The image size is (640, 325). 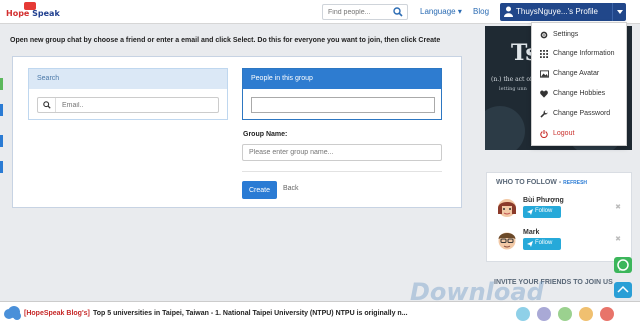 What do you see at coordinates (343, 105) in the screenshot?
I see `group-members-box` at bounding box center [343, 105].